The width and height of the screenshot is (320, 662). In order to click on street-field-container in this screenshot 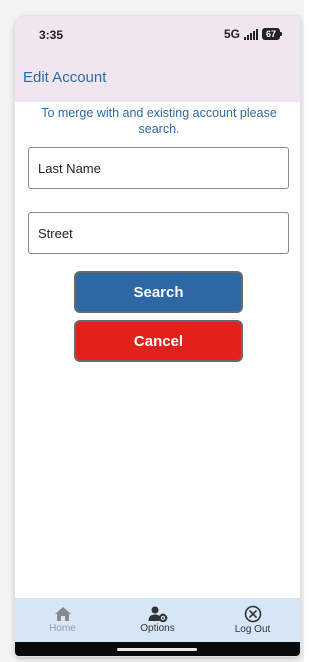, I will do `click(158, 233)`.